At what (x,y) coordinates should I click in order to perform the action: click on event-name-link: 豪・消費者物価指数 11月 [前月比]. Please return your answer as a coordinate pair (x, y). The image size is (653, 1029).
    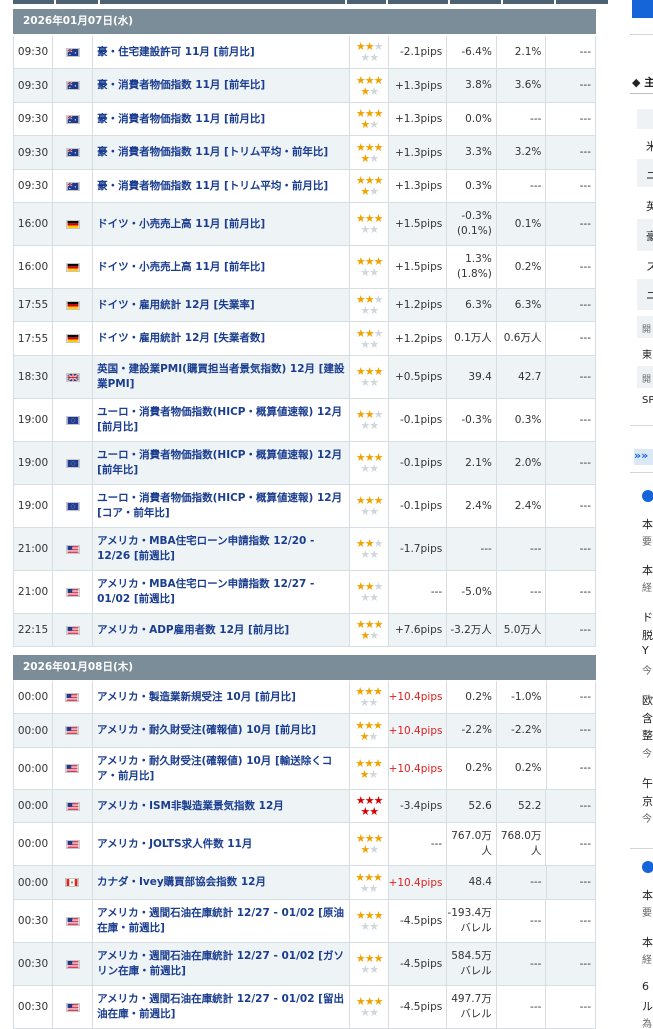
    Looking at the image, I should click on (222, 119).